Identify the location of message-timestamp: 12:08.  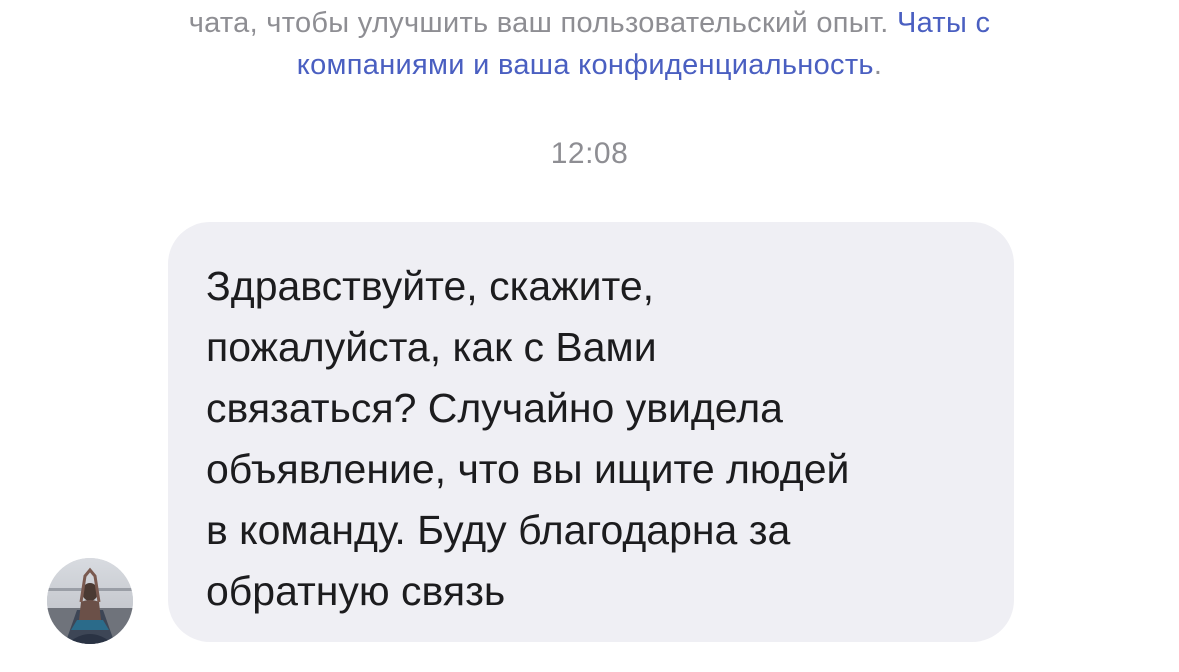
(589, 153).